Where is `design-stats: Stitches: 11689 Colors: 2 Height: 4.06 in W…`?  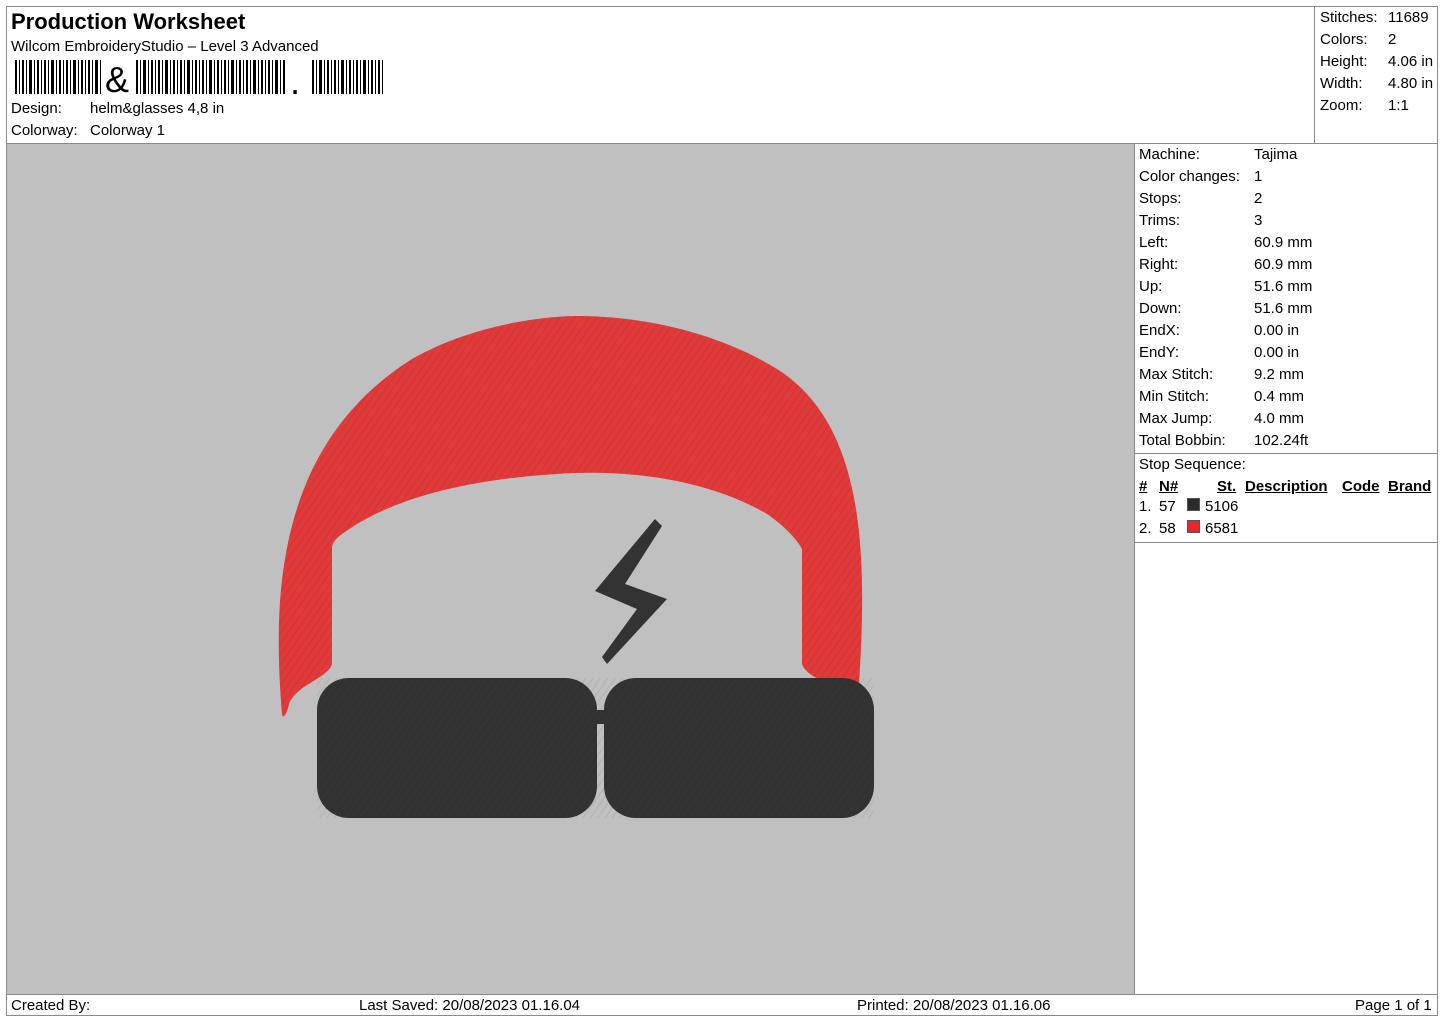 design-stats: Stitches: 11689 Colors: 2 Height: 4.06 in W… is located at coordinates (1376, 75).